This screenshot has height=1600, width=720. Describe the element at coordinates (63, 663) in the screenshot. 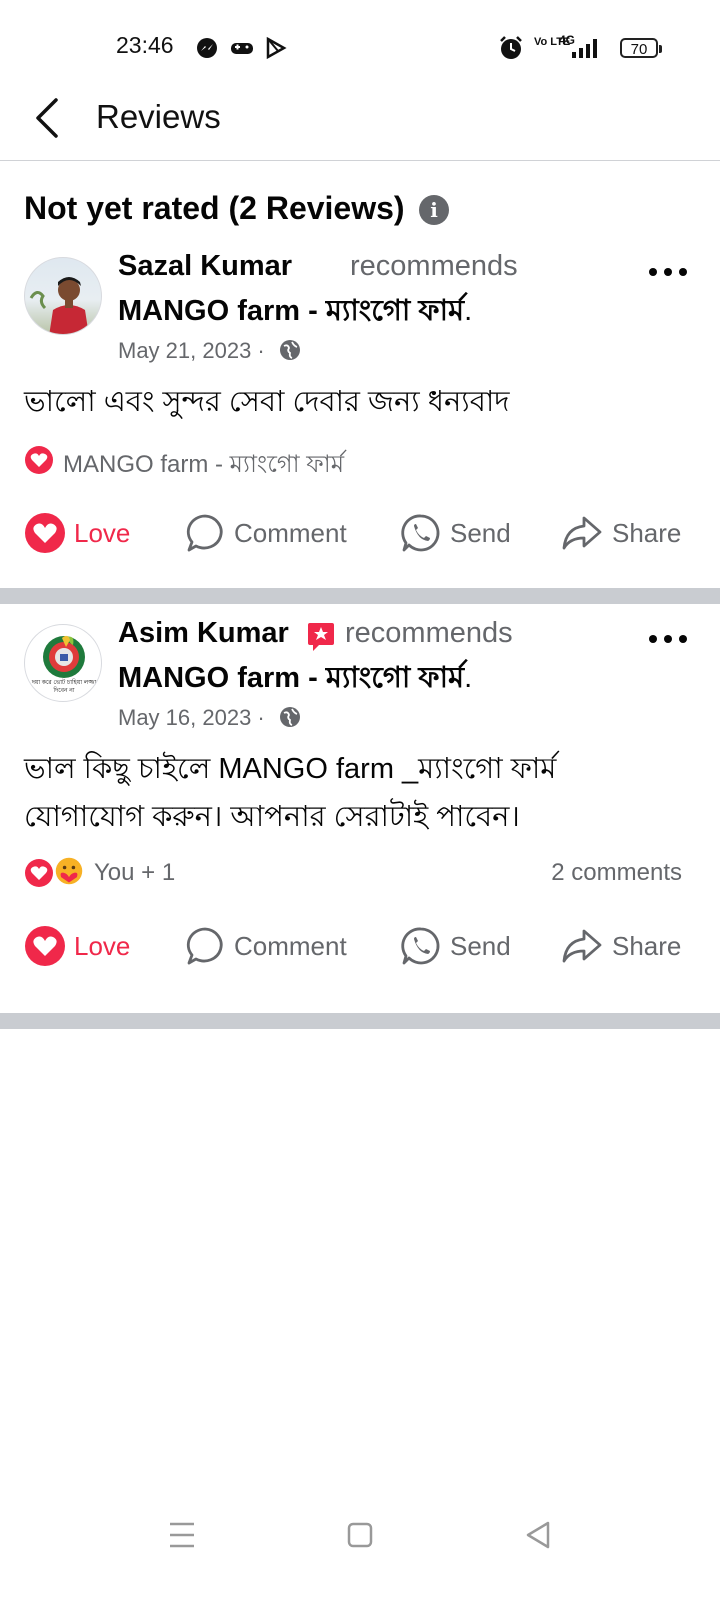

I see `avatar: দয়া করে ভোট চাহিয়া লজ্জা দিবেন না` at that location.